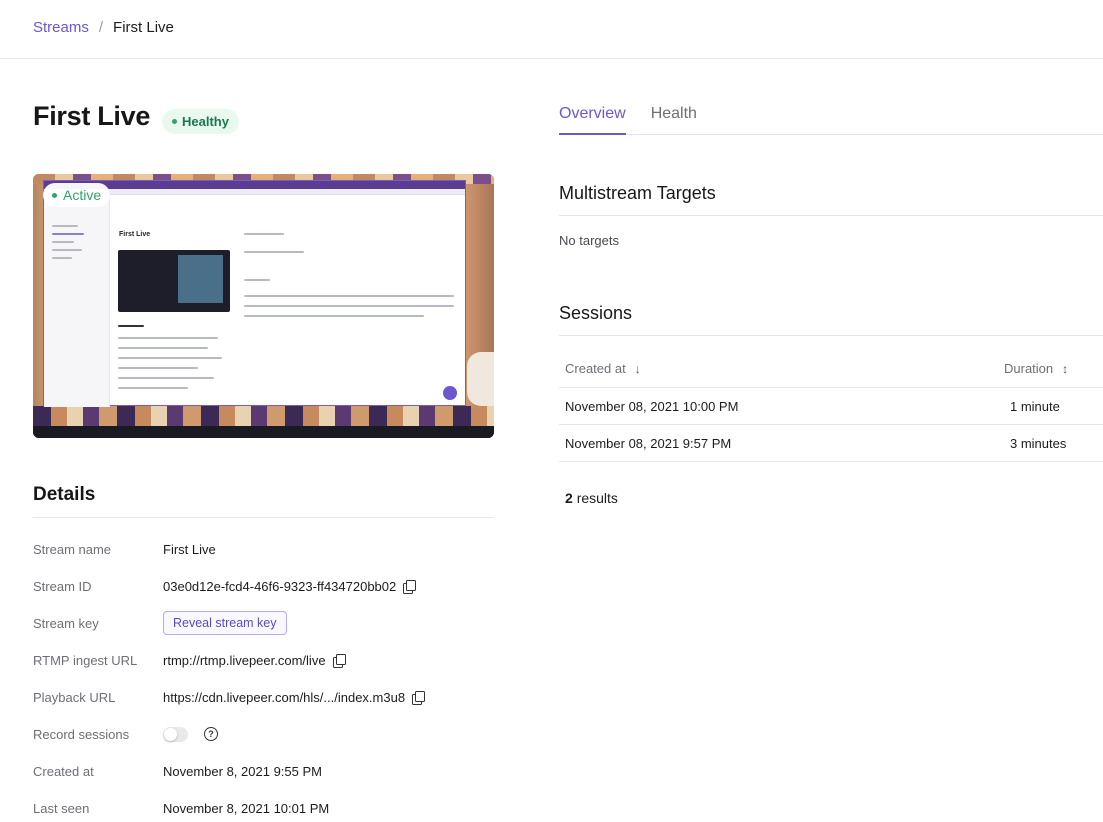 The height and width of the screenshot is (822, 1103). Describe the element at coordinates (242, 771) in the screenshot. I see `detail-value: November 8, 2021 9:55 PM` at that location.